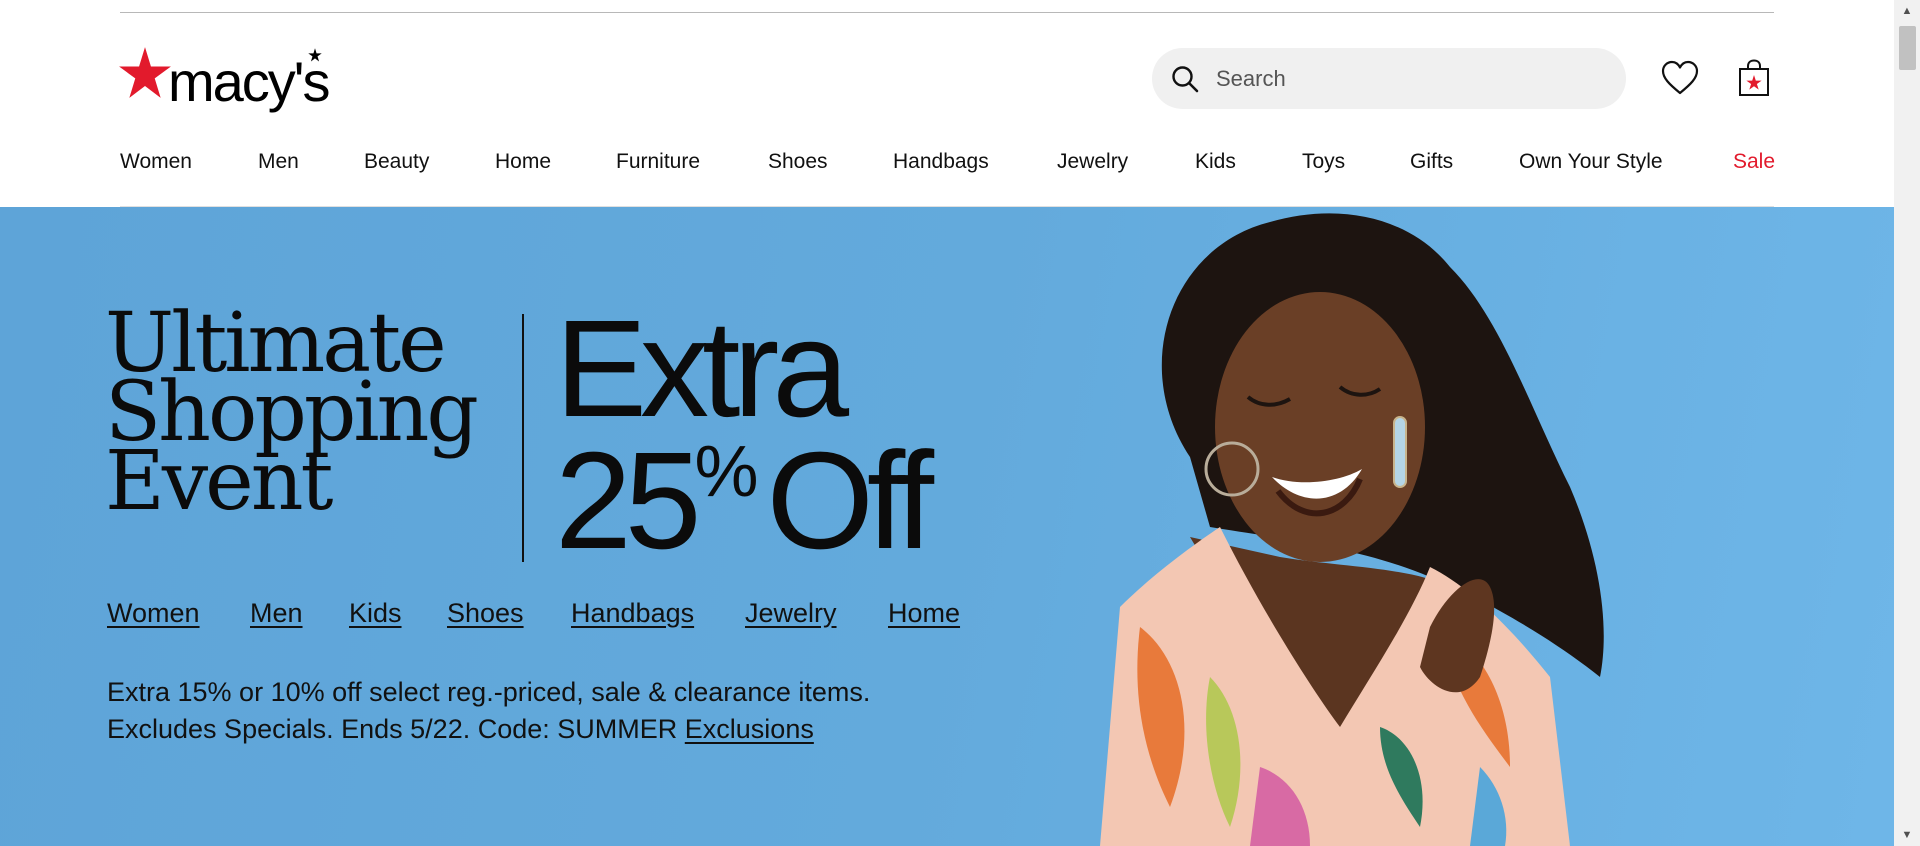 The image size is (1920, 846). I want to click on offer-percent: %, so click(726, 472).